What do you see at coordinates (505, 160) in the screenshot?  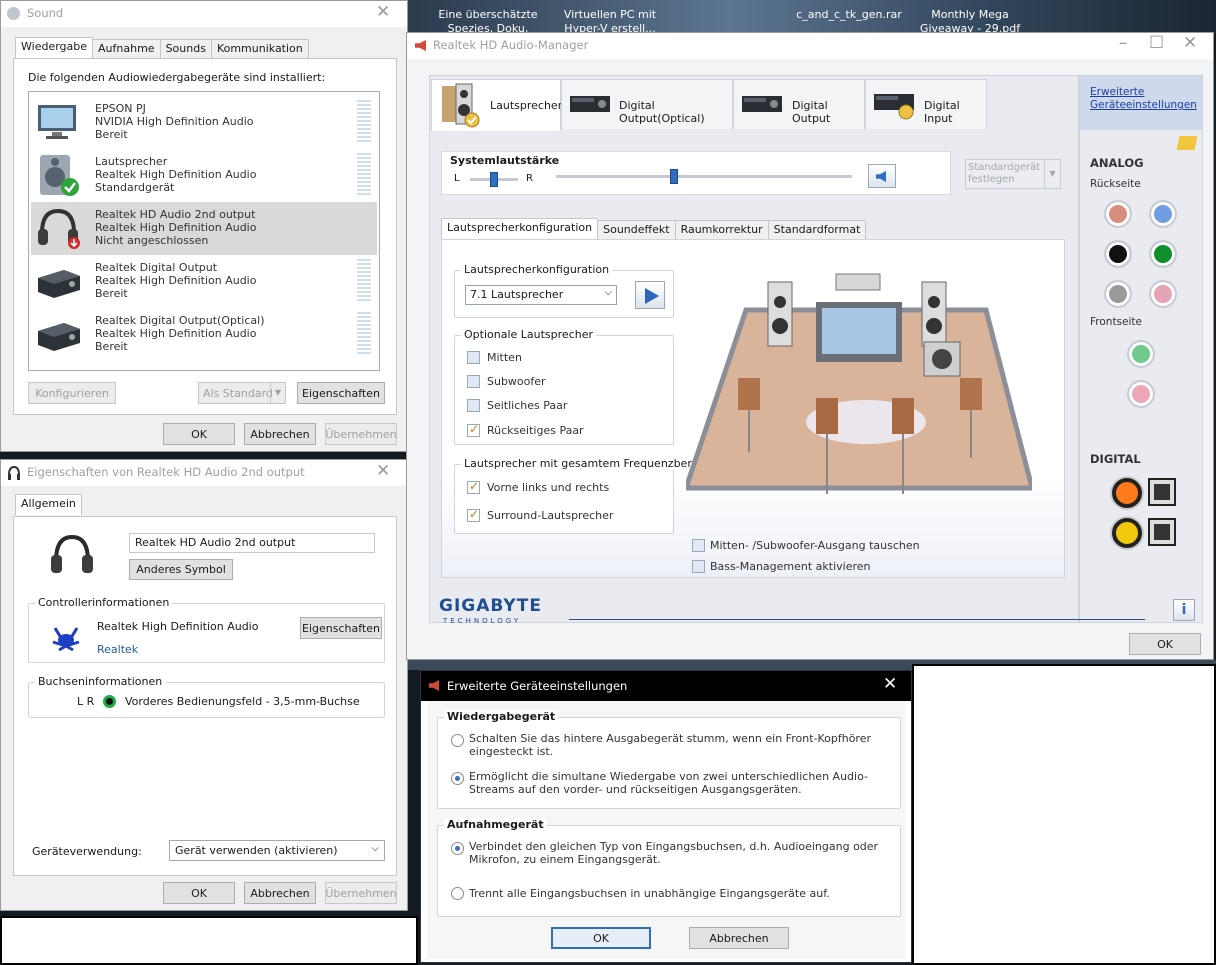 I see `volume-label: Systemlautstärke` at bounding box center [505, 160].